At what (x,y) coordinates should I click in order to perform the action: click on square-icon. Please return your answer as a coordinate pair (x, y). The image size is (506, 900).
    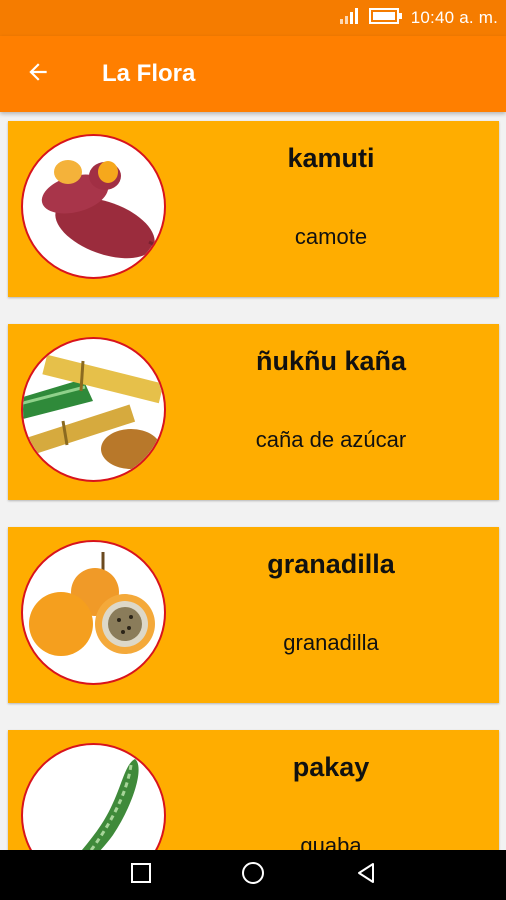
    Looking at the image, I should click on (141, 875).